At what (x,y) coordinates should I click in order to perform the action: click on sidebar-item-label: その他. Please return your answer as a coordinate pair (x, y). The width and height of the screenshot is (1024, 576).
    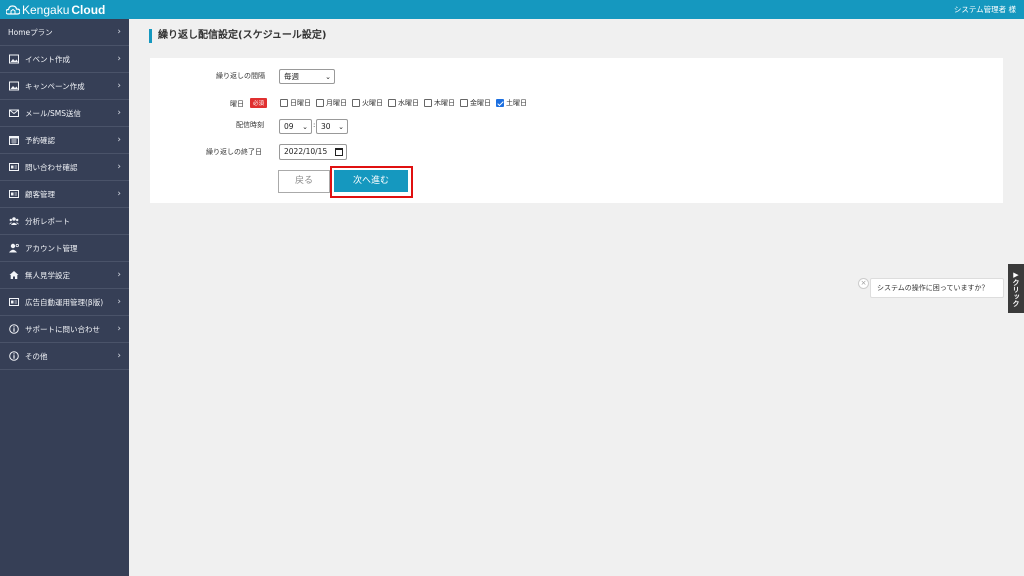
    Looking at the image, I should click on (36, 356).